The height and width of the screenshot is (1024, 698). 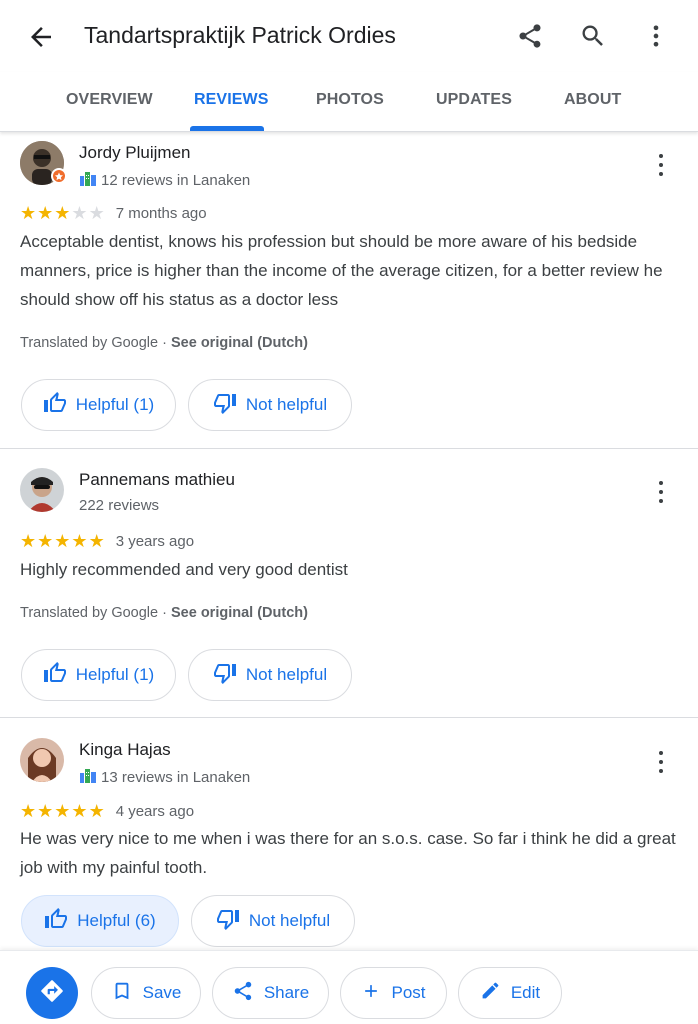 What do you see at coordinates (231, 100) in the screenshot?
I see `tab-reviews: REVIEWS` at bounding box center [231, 100].